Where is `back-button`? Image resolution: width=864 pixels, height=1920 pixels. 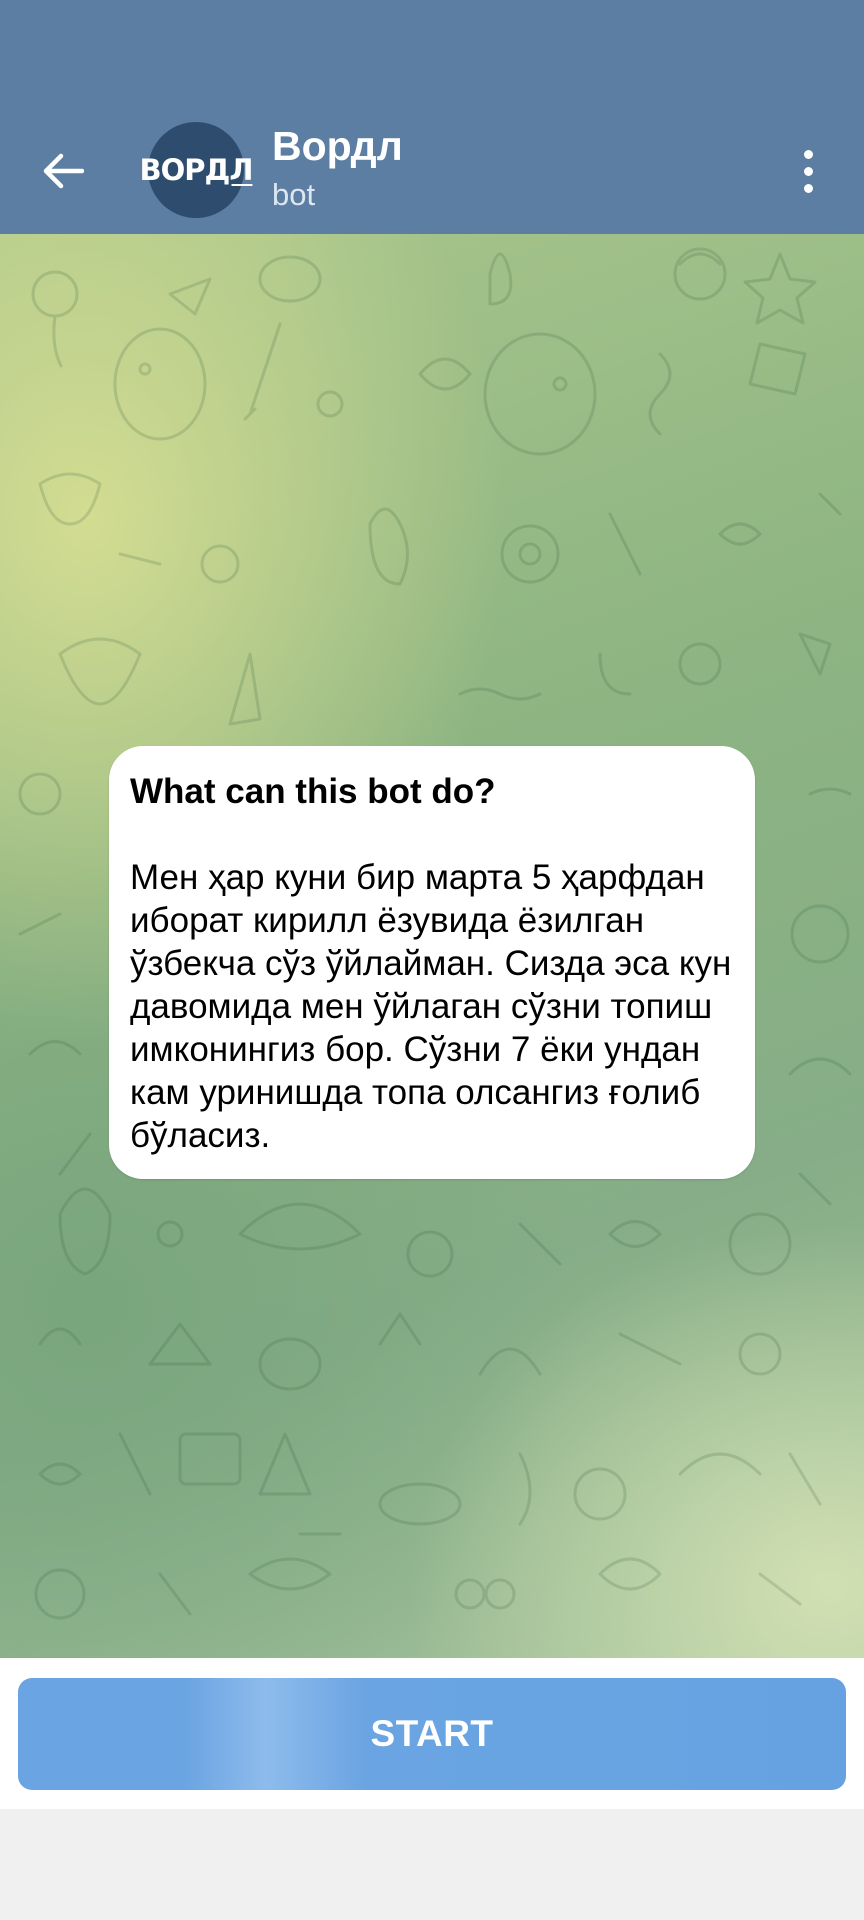 back-button is located at coordinates (63, 171).